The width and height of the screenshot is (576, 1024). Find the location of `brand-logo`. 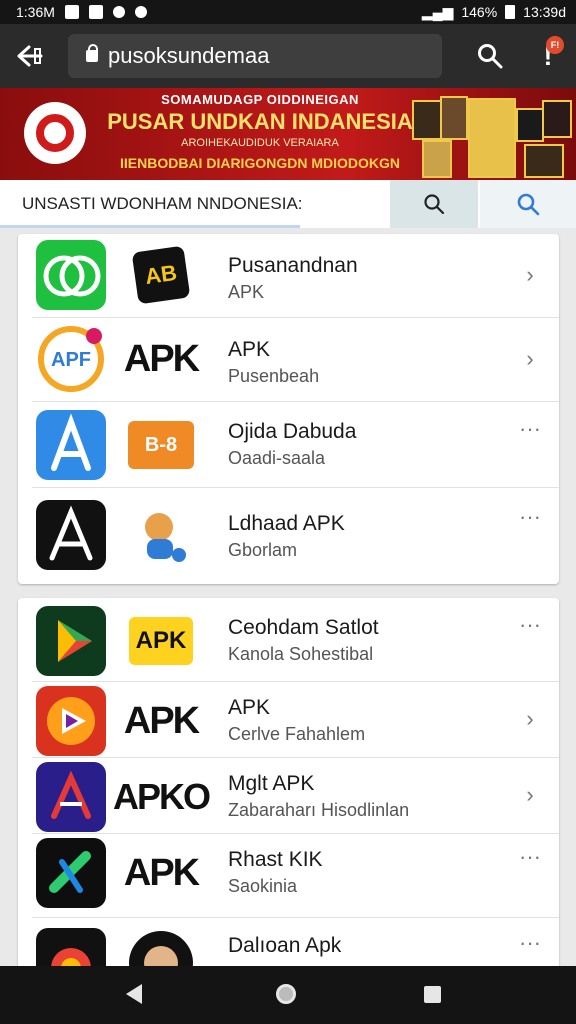

brand-logo is located at coordinates (55, 133).